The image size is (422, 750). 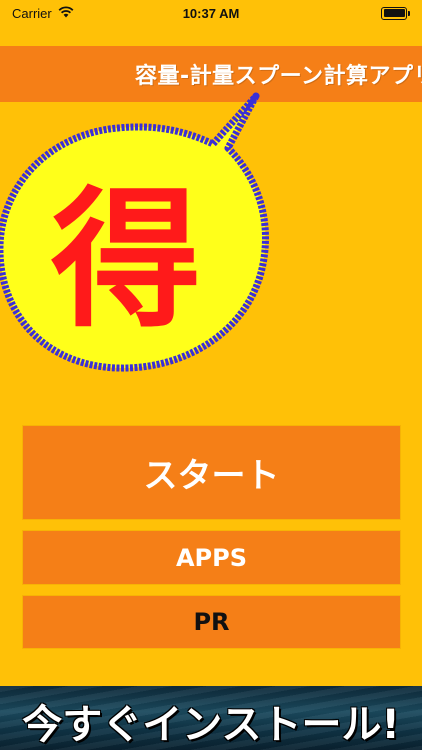 I want to click on start-button: スタート, so click(x=211, y=472).